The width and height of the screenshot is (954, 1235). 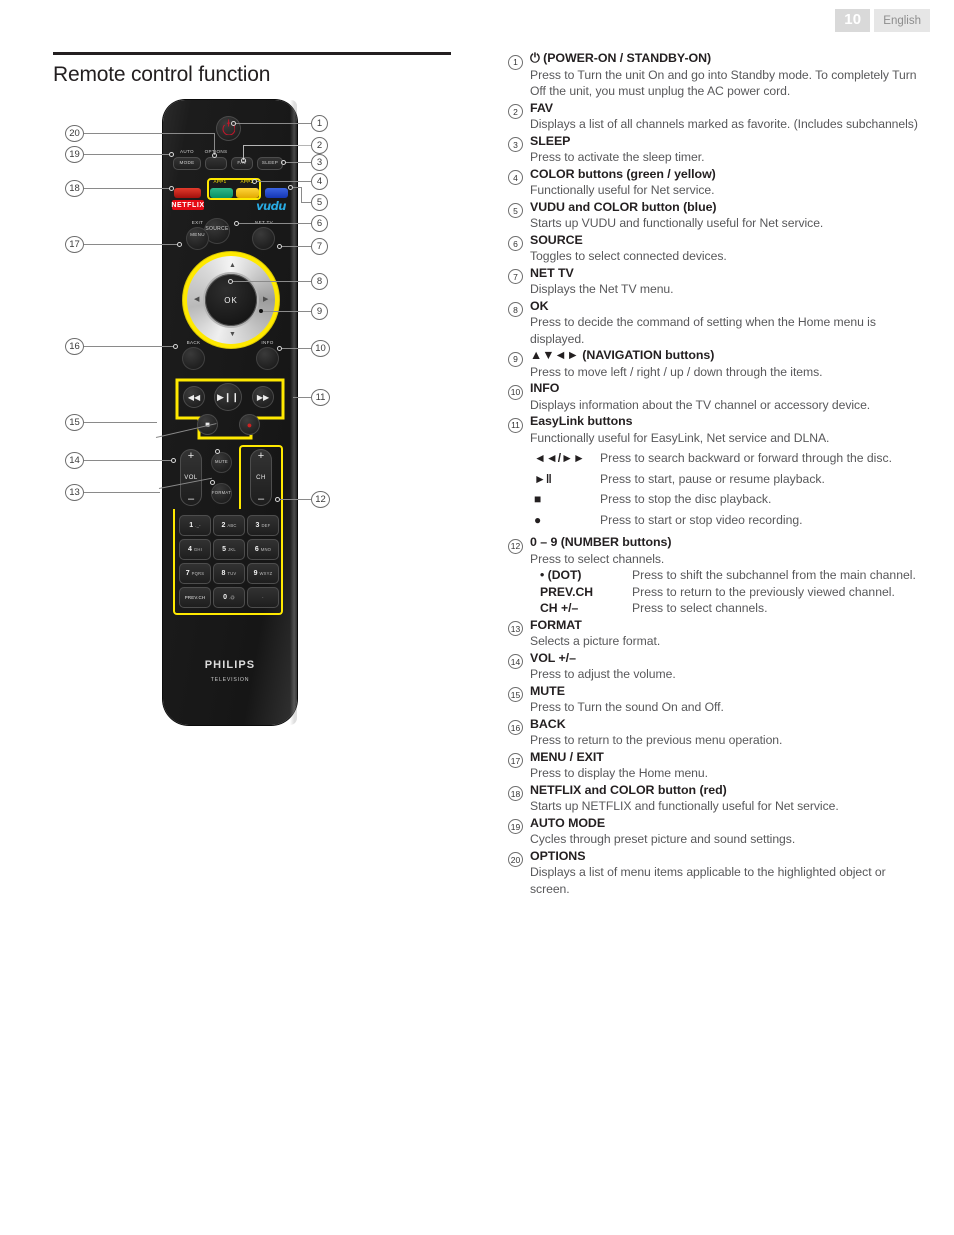 What do you see at coordinates (319, 123) in the screenshot?
I see `callout-1: 1` at bounding box center [319, 123].